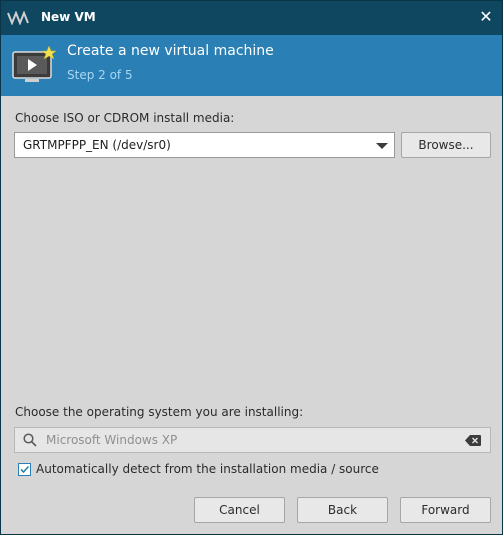 Image resolution: width=503 pixels, height=535 pixels. Describe the element at coordinates (382, 146) in the screenshot. I see `chevron-down-icon` at that location.